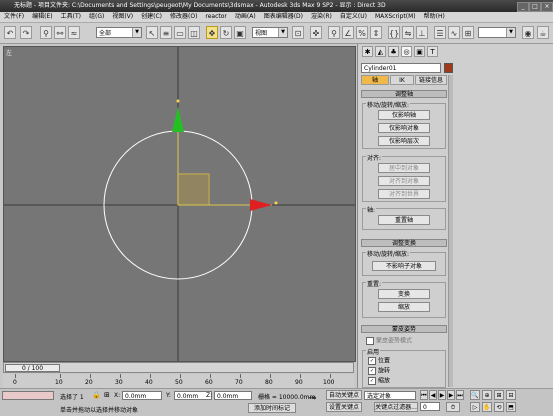 The width and height of the screenshot is (553, 416). I want to click on lock-selection-icon: 🔒, so click(96, 395).